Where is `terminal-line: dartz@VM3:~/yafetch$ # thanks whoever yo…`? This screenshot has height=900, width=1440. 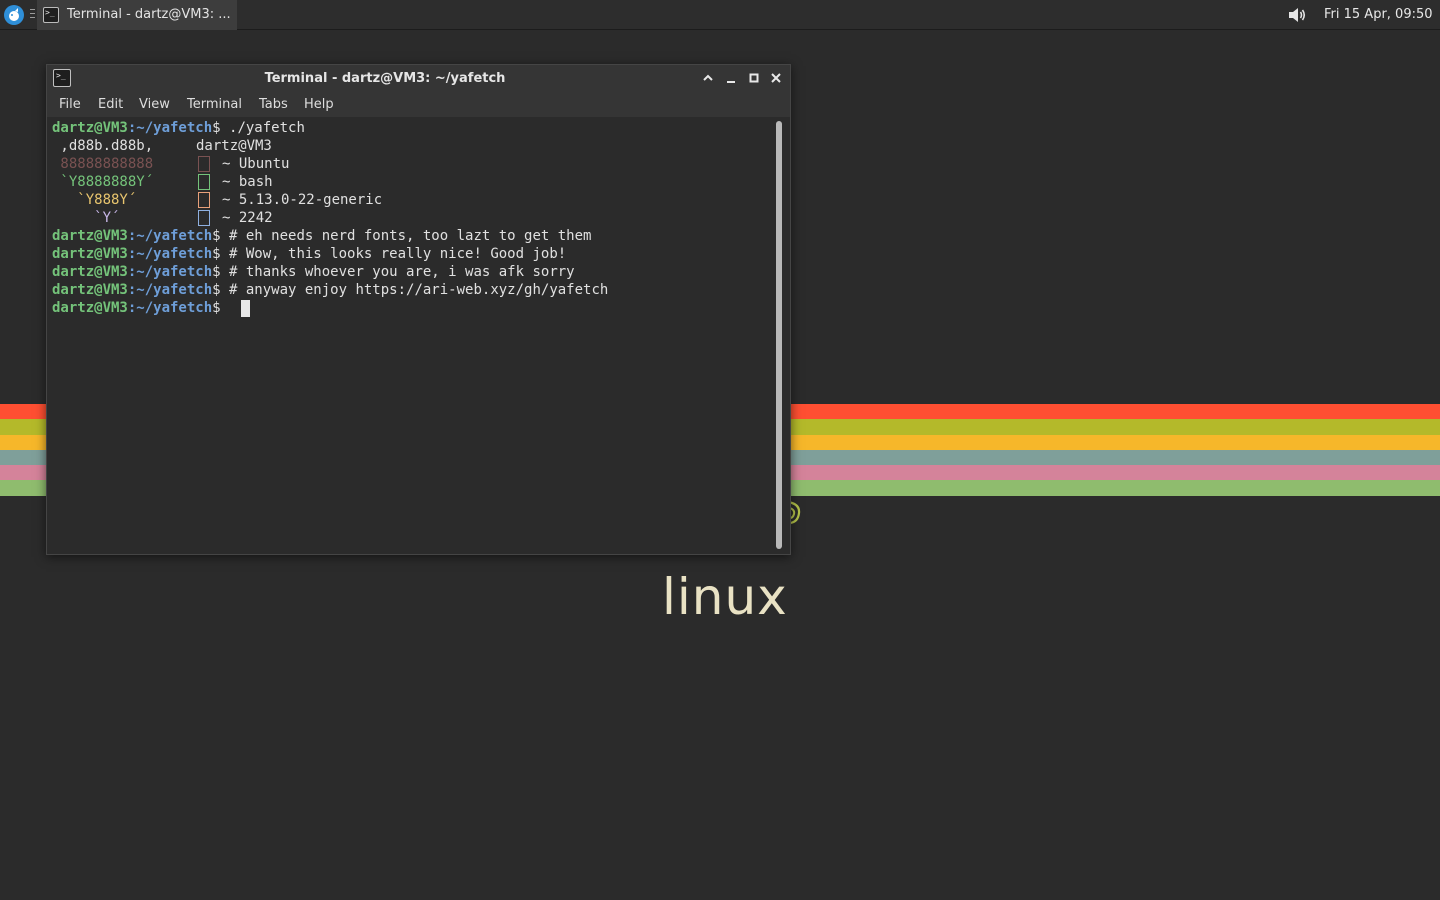
terminal-line: dartz@VM3:~/yafetch$ # thanks whoever yo… is located at coordinates (313, 272).